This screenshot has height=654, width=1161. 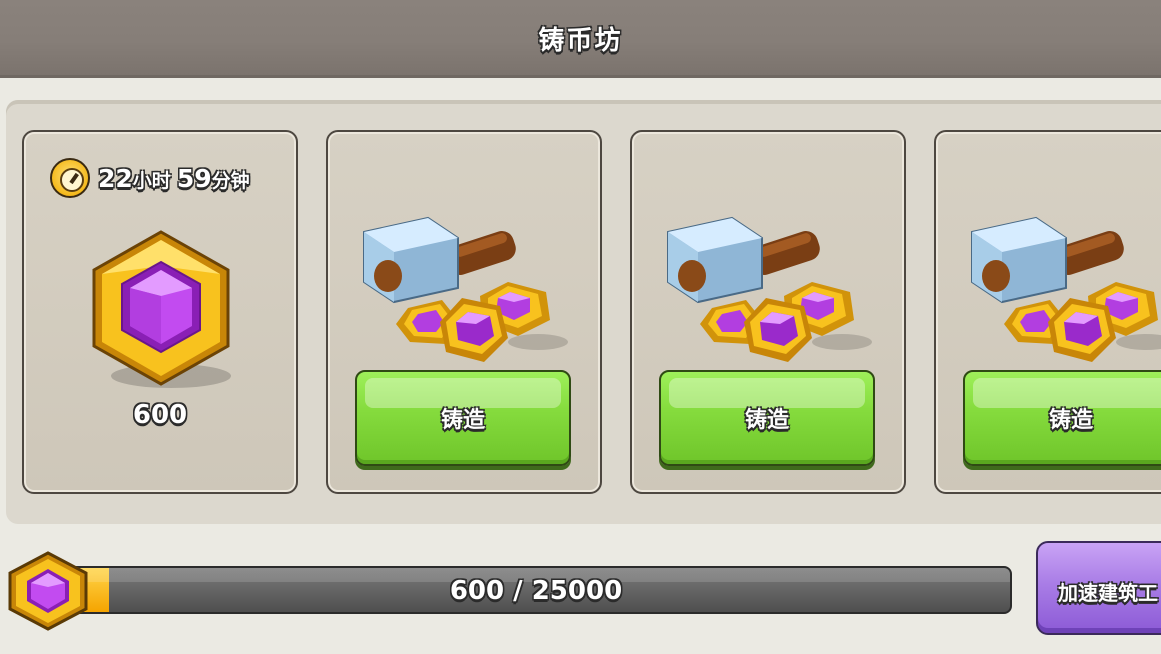 I want to click on timer-minutes-unit: 分钟, so click(x=230, y=180).